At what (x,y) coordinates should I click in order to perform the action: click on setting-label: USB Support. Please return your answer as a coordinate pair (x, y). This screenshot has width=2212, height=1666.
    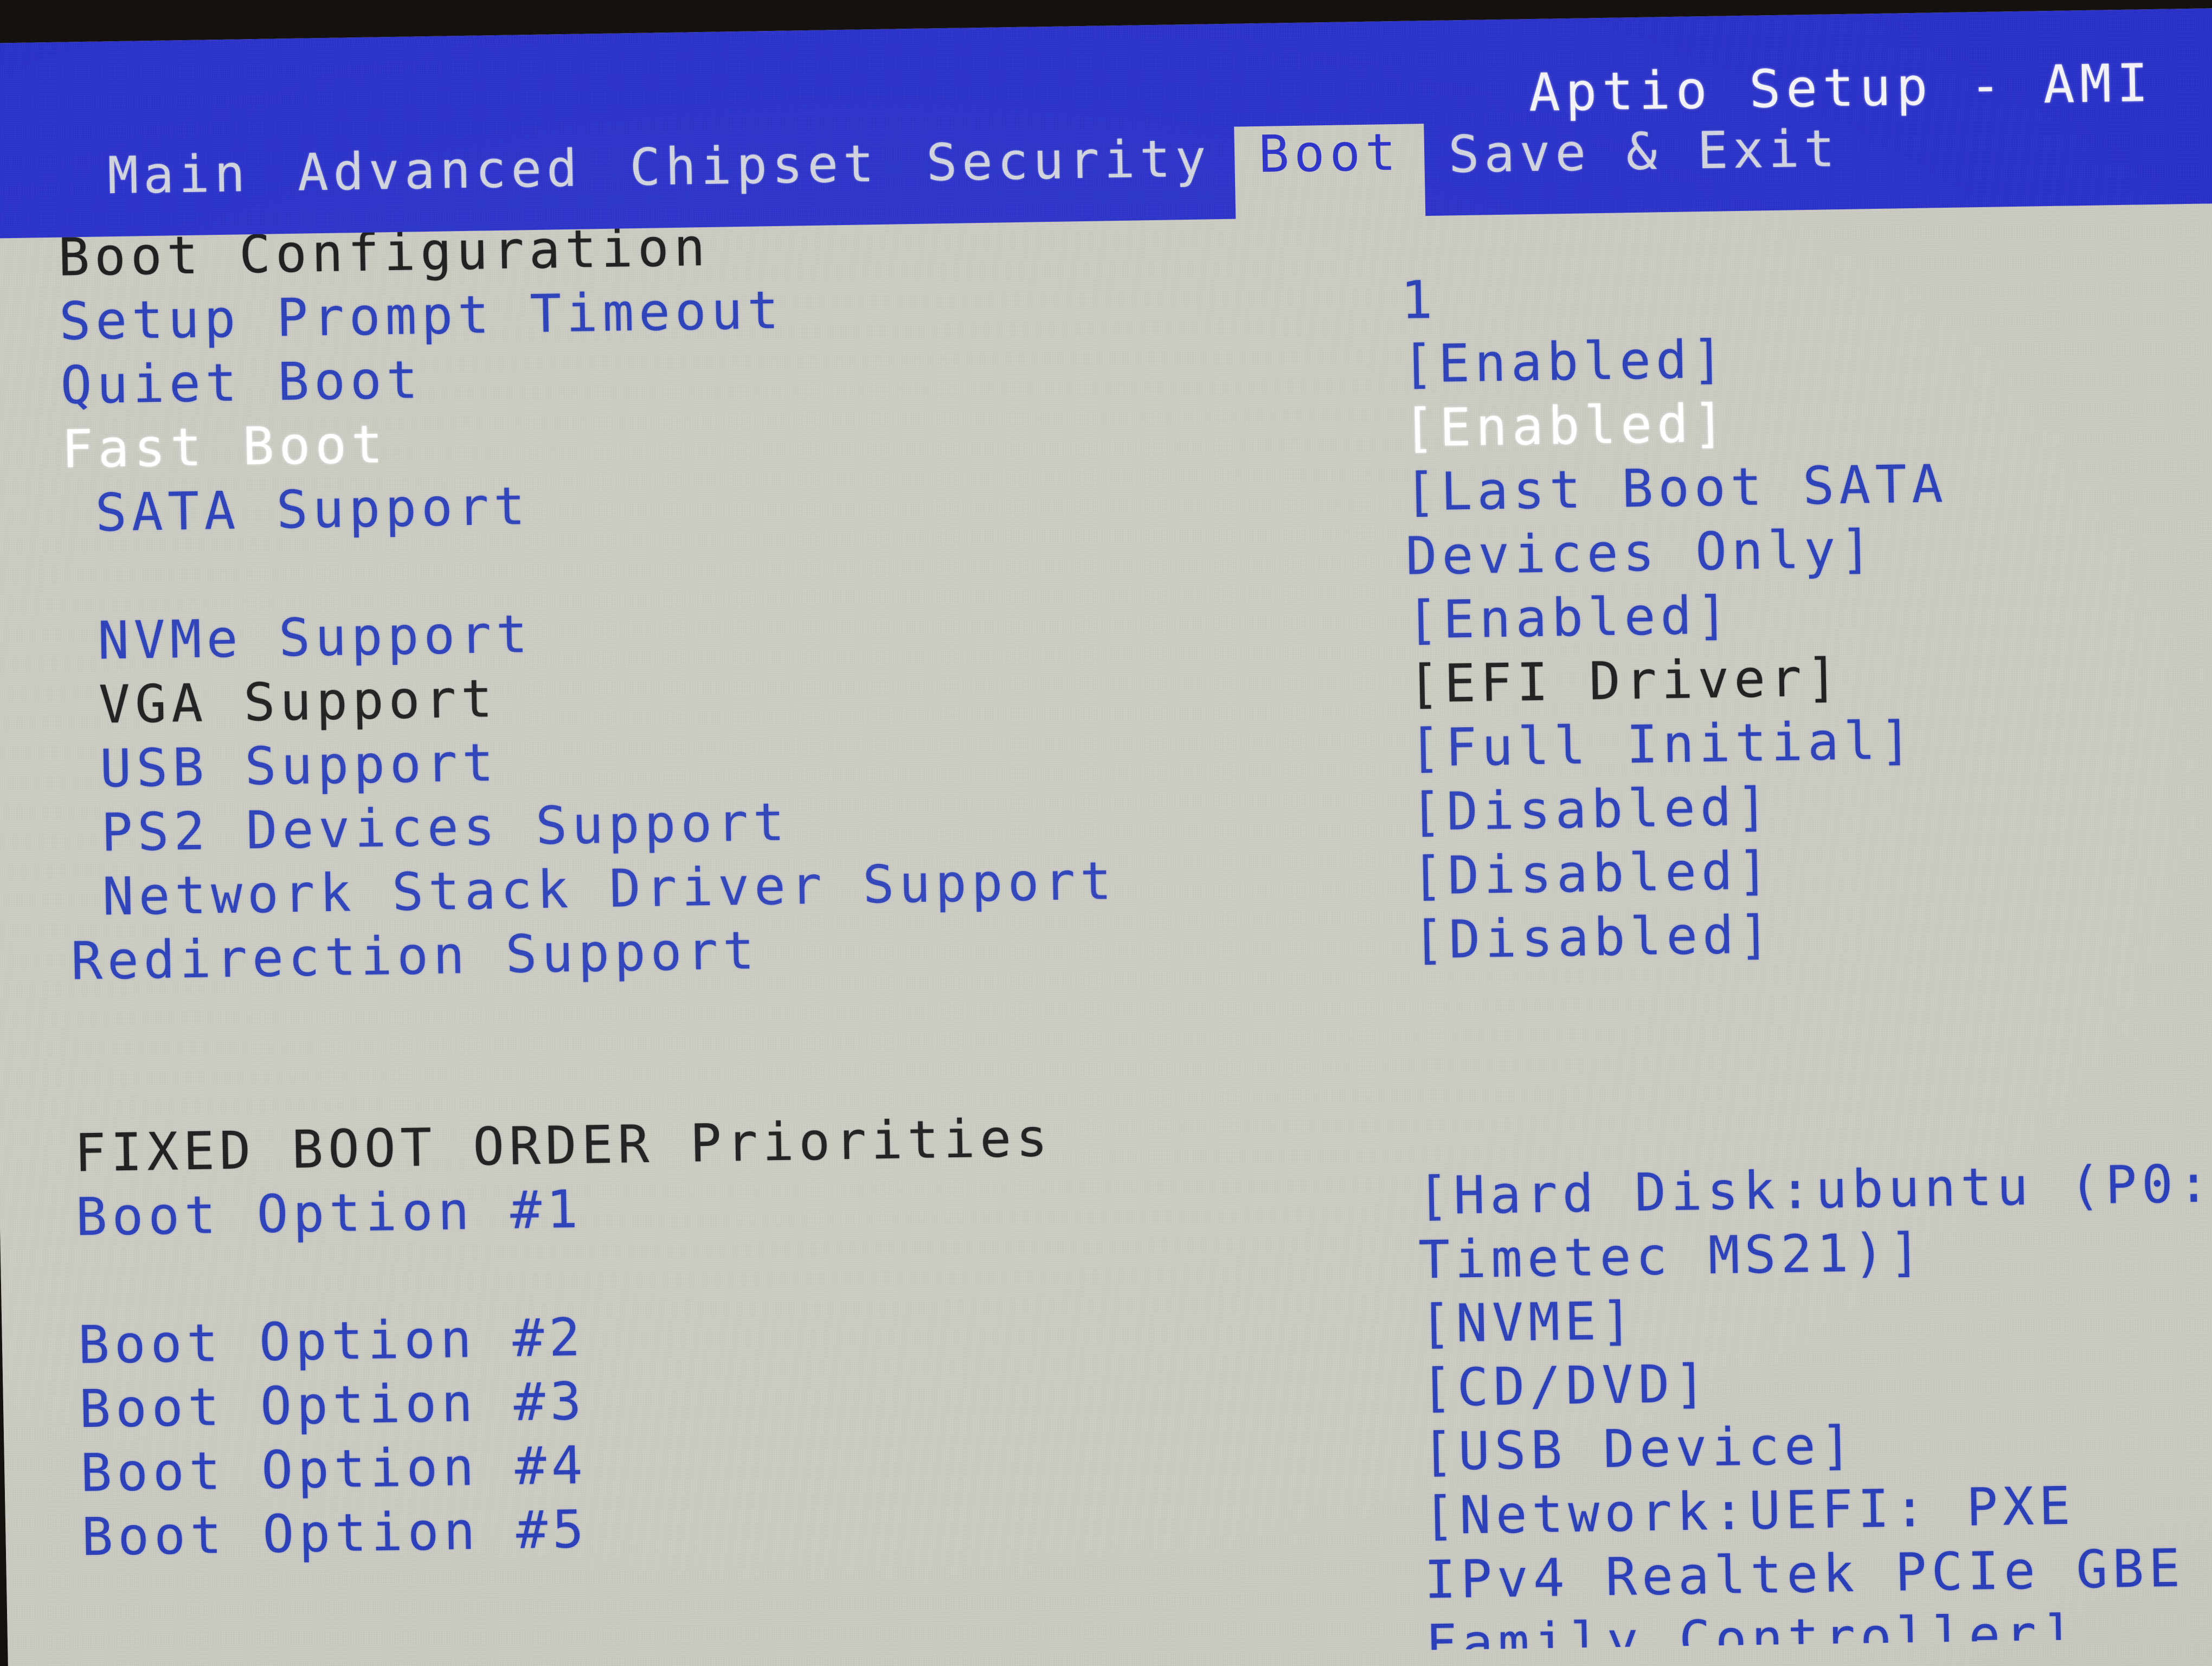
    Looking at the image, I should click on (299, 766).